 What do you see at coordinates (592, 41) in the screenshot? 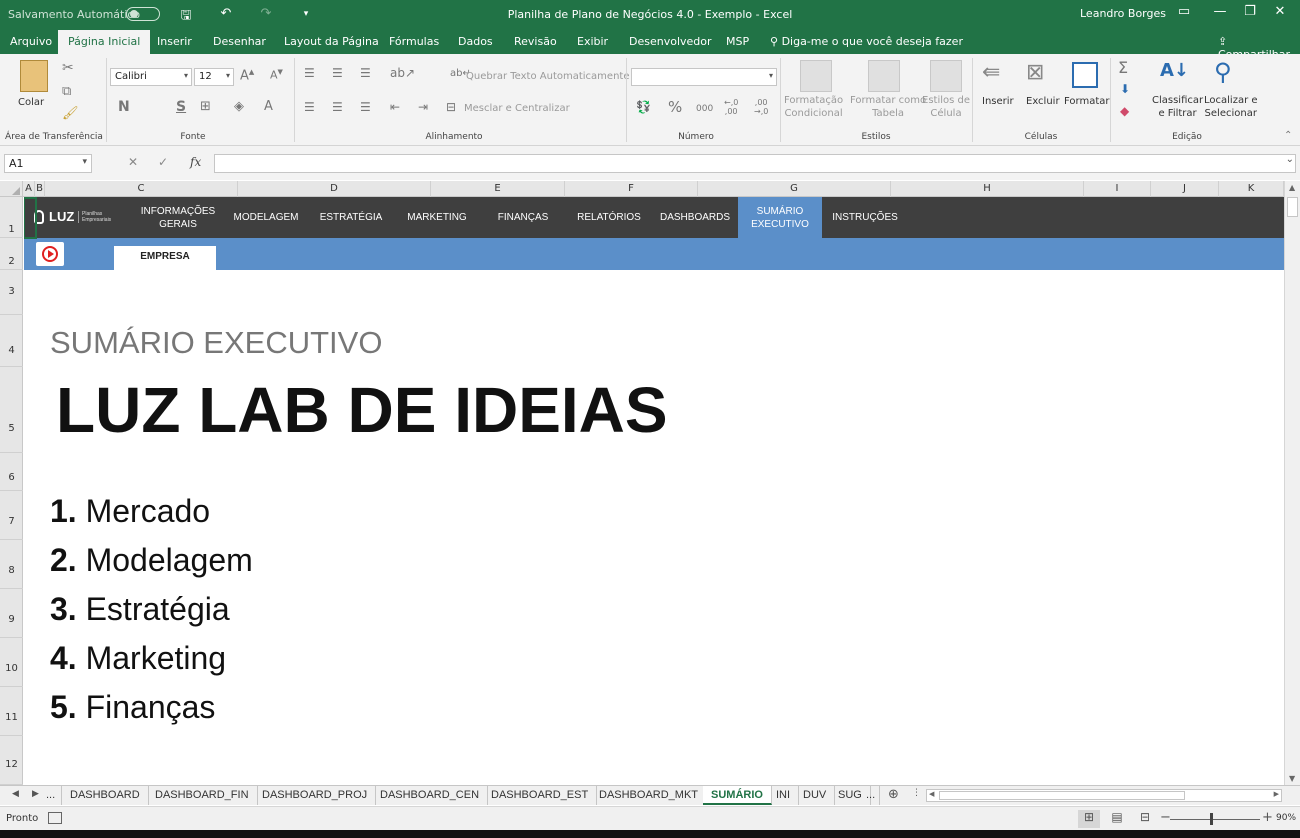
I see `tab-exibir: Exibir` at bounding box center [592, 41].